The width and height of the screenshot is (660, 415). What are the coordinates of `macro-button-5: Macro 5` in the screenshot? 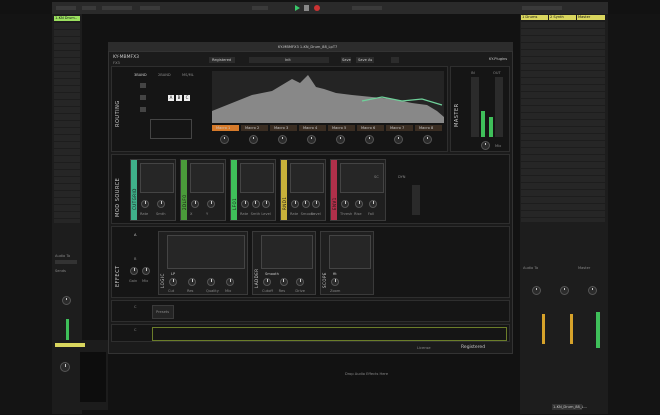 It's located at (341, 128).